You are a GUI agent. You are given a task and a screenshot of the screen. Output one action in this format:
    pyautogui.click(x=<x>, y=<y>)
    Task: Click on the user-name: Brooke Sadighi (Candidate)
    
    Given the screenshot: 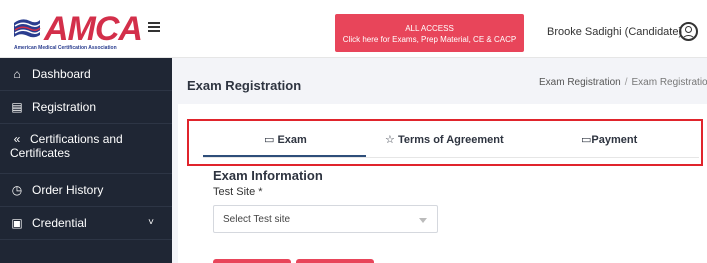 What is the action you would take?
    pyautogui.click(x=614, y=32)
    